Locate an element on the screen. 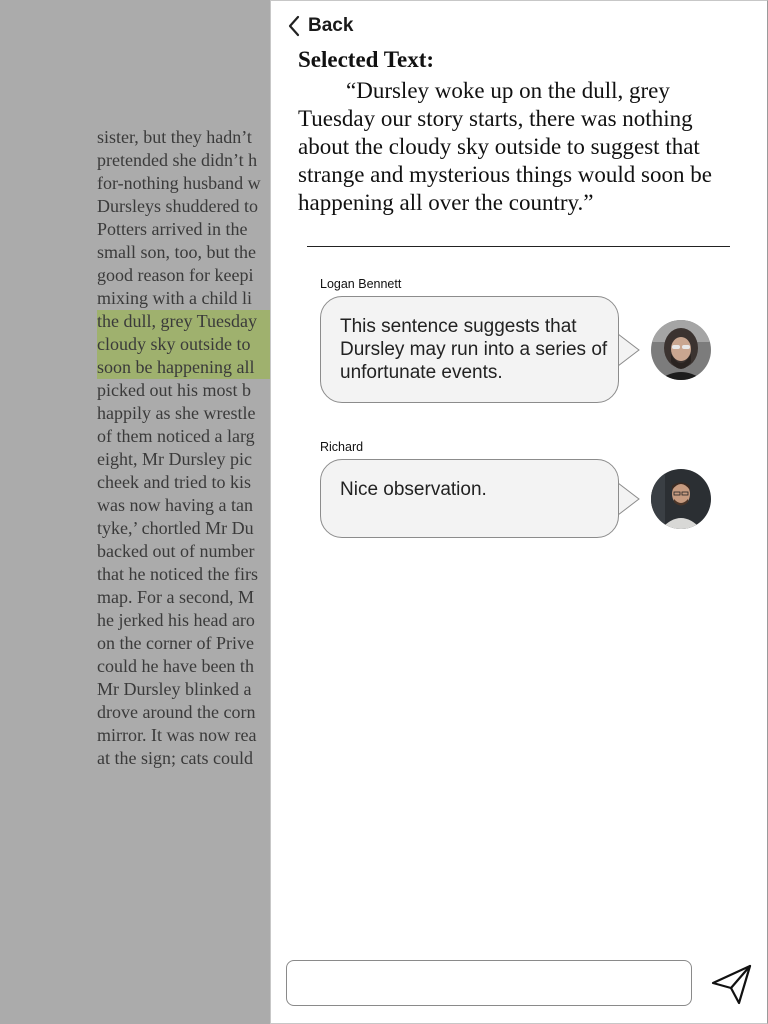  comment-author: Richard is located at coordinates (342, 447).